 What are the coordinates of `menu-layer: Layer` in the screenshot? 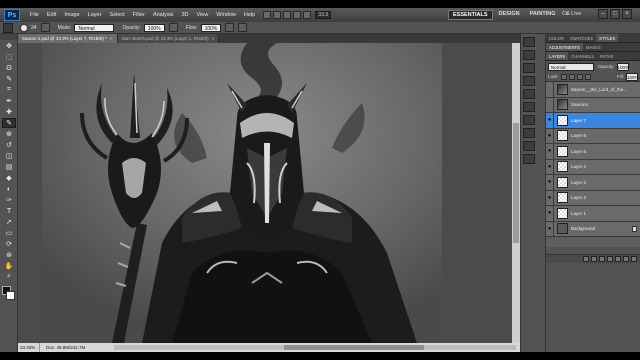 It's located at (95, 15).